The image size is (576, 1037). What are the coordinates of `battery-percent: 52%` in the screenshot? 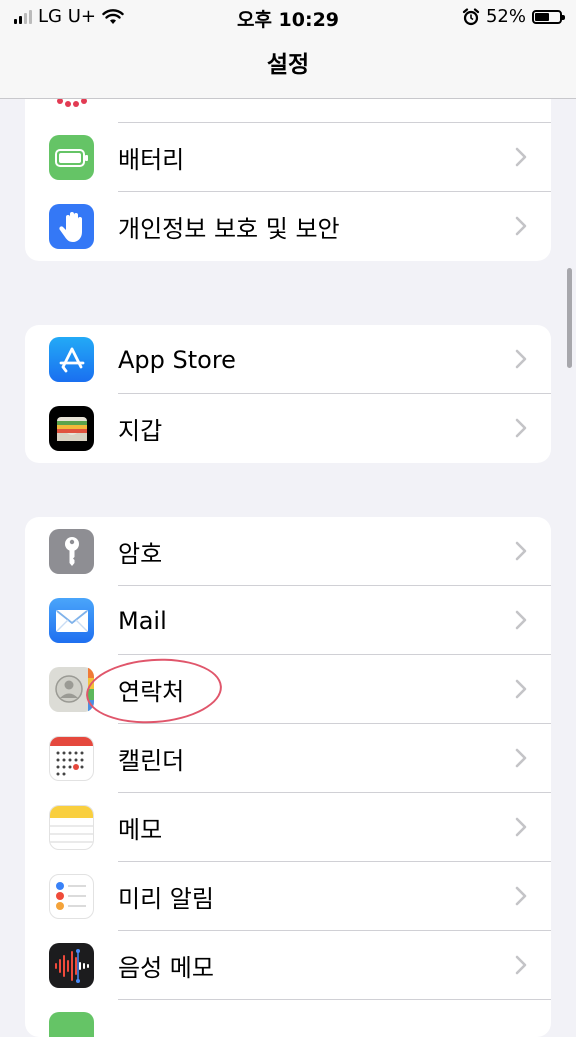 It's located at (505, 16).